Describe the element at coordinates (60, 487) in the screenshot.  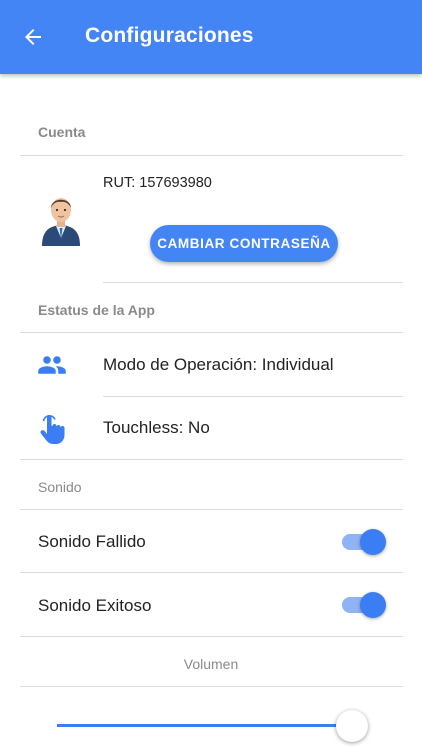
I see `section-header-sound: Sonido` at that location.